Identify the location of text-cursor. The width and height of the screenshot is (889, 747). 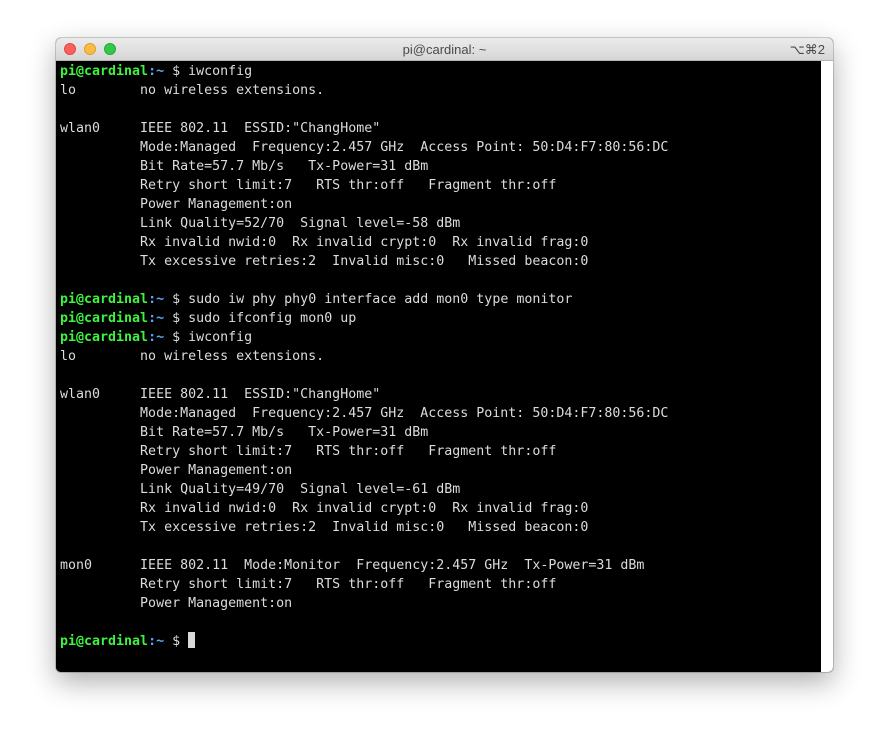
(192, 640).